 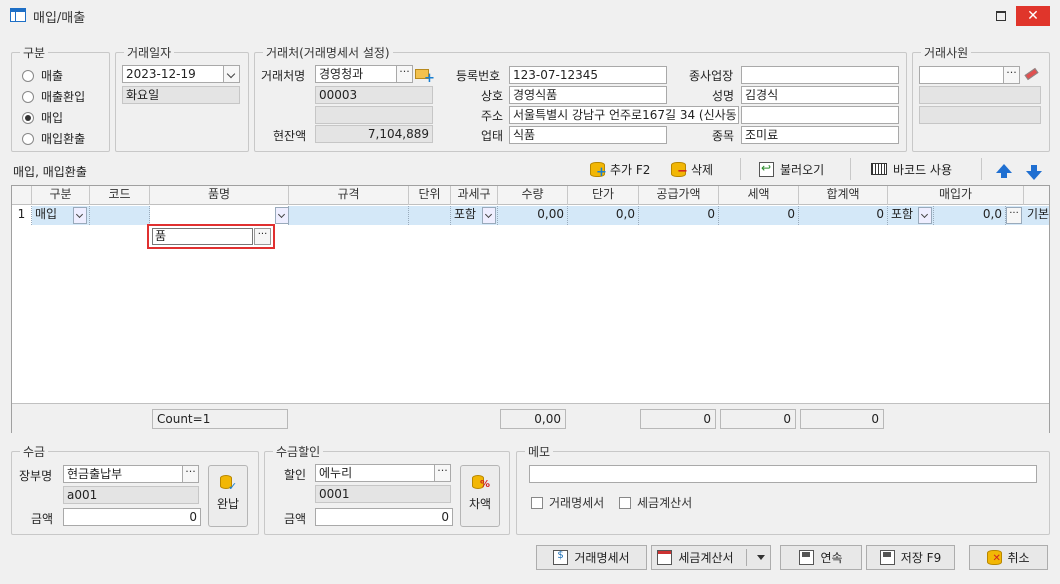 What do you see at coordinates (63, 97) in the screenshot?
I see `radio-sales-return-label: 매출환입` at bounding box center [63, 97].